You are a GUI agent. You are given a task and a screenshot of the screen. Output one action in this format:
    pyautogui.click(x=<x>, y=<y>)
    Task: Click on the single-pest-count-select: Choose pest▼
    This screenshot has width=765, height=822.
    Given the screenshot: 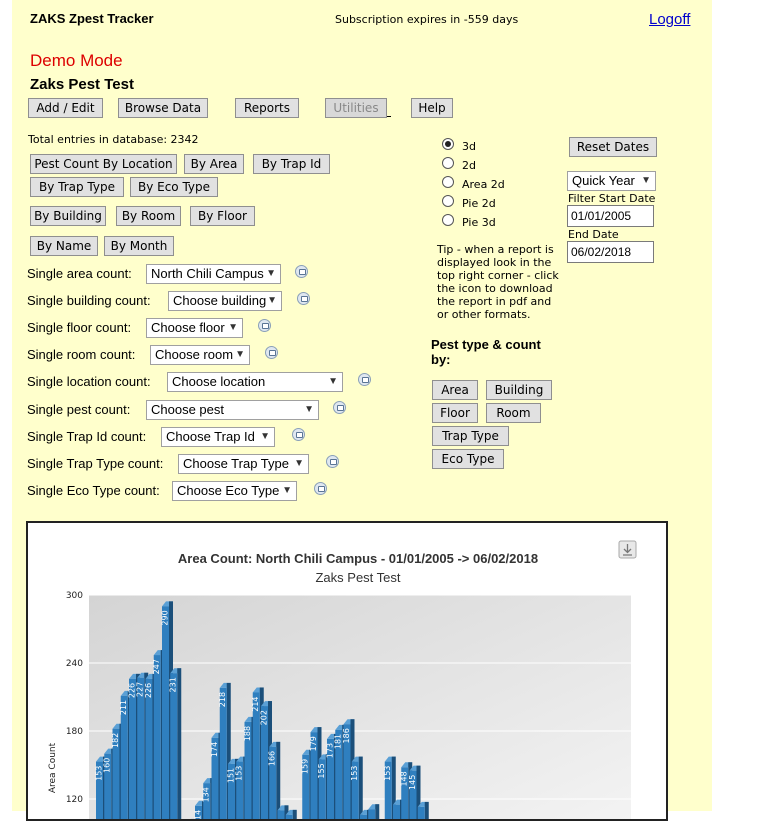 What is the action you would take?
    pyautogui.click(x=232, y=410)
    